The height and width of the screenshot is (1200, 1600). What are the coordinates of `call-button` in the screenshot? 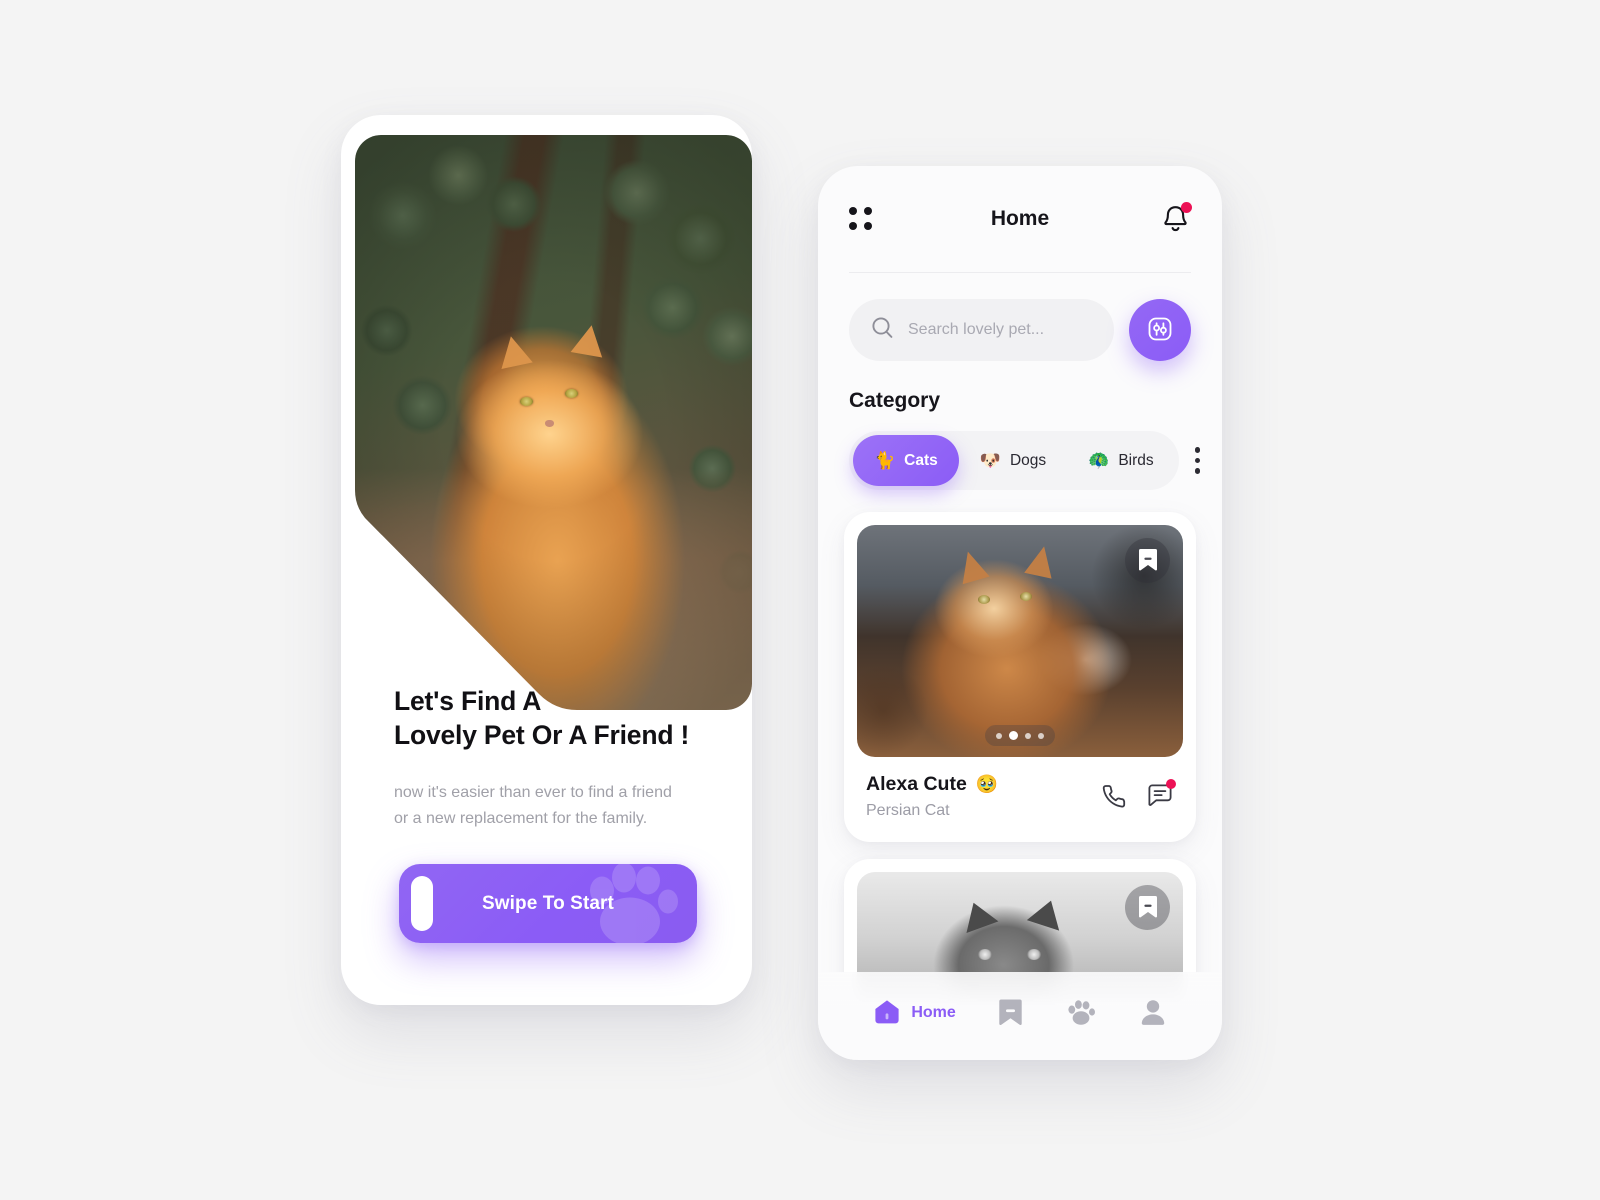 It's located at (1113, 797).